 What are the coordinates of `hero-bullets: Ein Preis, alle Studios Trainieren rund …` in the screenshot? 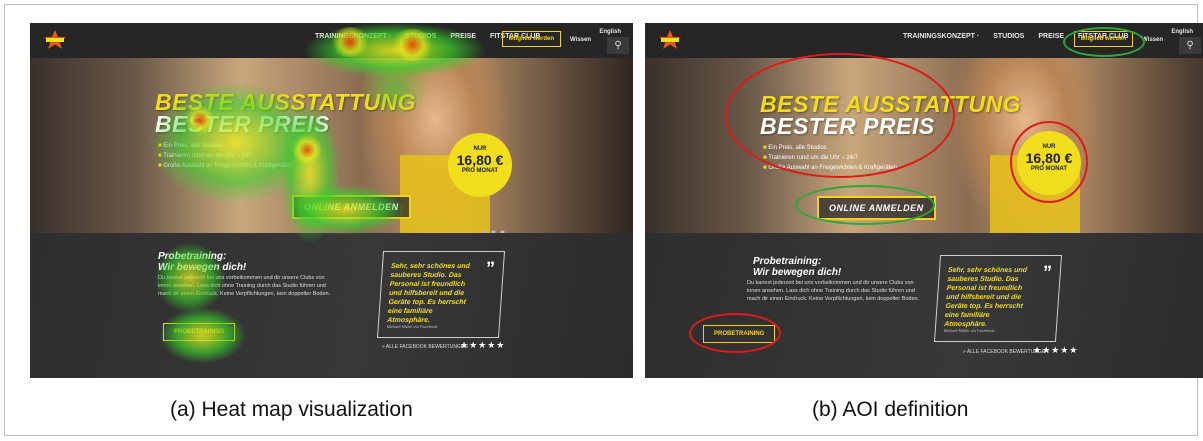 It's located at (225, 156).